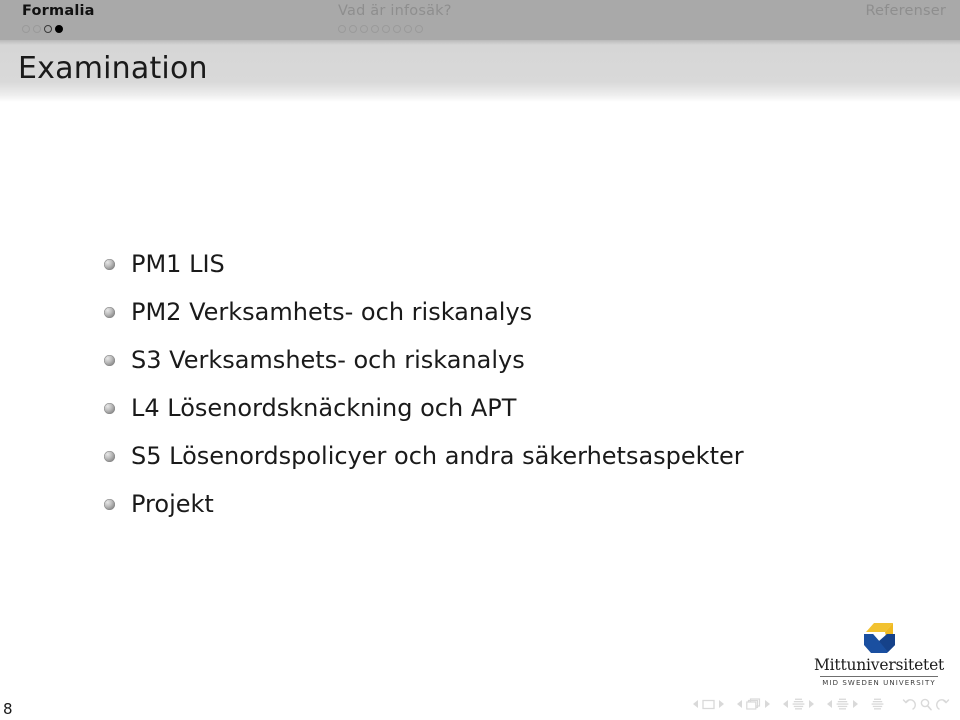 The width and height of the screenshot is (960, 720). Describe the element at coordinates (59, 29) in the screenshot. I see `nav-dot-current` at that location.